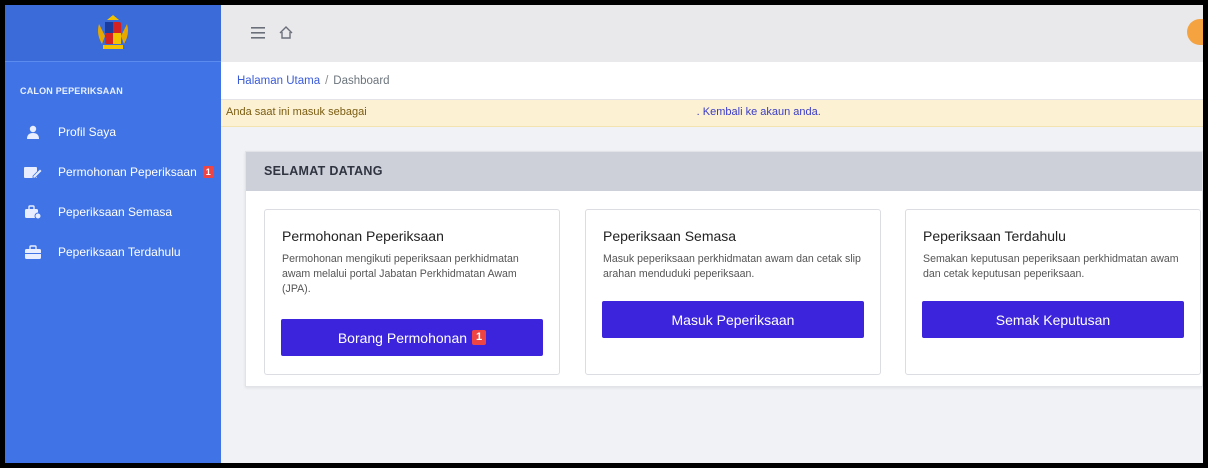 The height and width of the screenshot is (468, 1208). I want to click on borang-permohonan-button: Borang Permohonan 1, so click(412, 337).